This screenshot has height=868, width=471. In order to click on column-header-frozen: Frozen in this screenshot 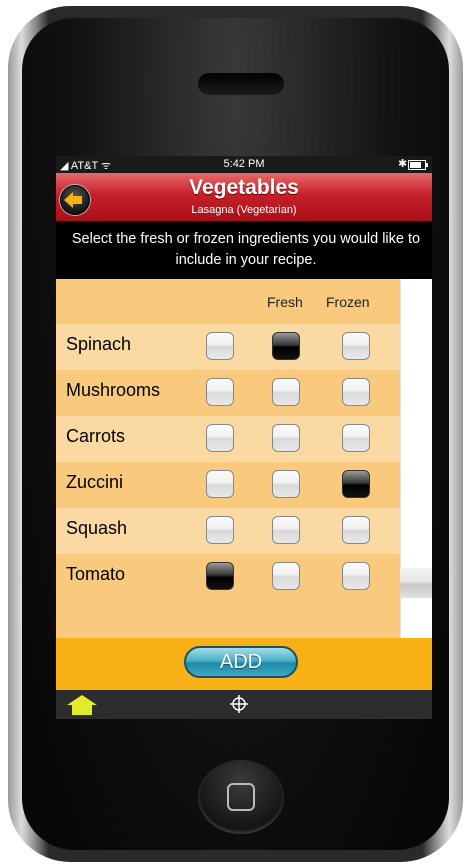, I will do `click(348, 302)`.